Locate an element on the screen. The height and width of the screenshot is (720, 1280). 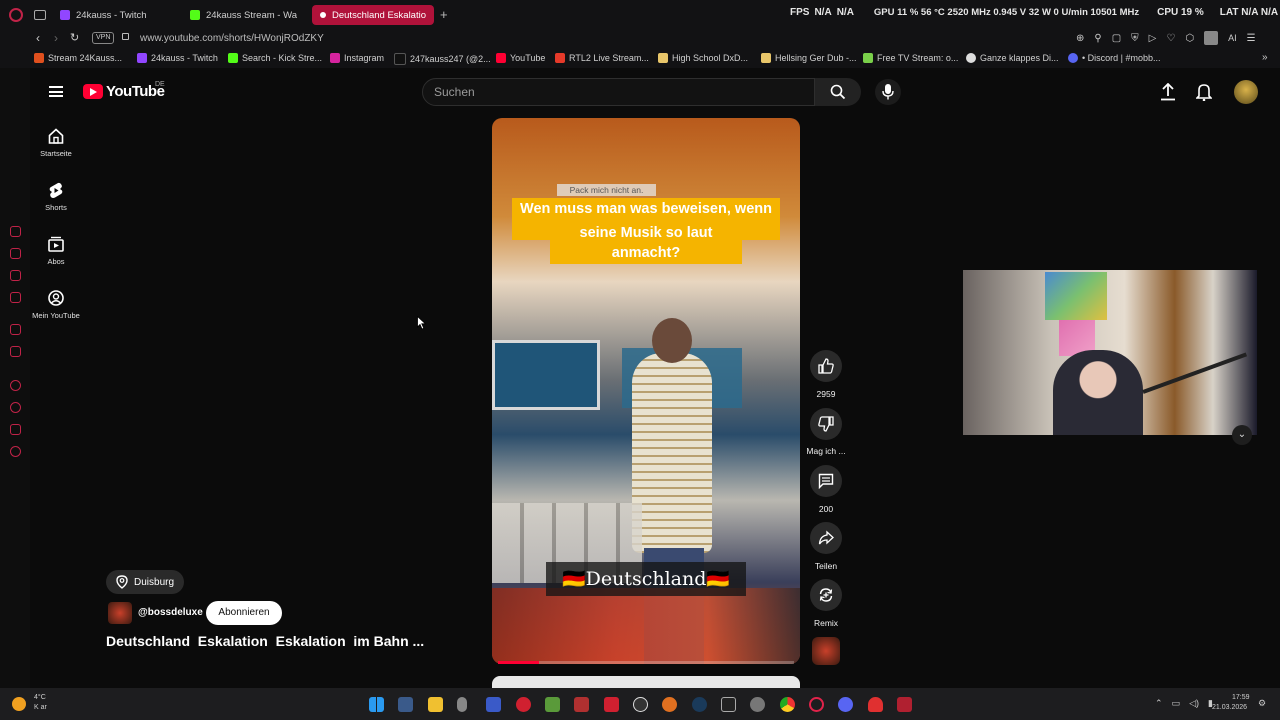
tab-overview-icon is located at coordinates (40, 15).